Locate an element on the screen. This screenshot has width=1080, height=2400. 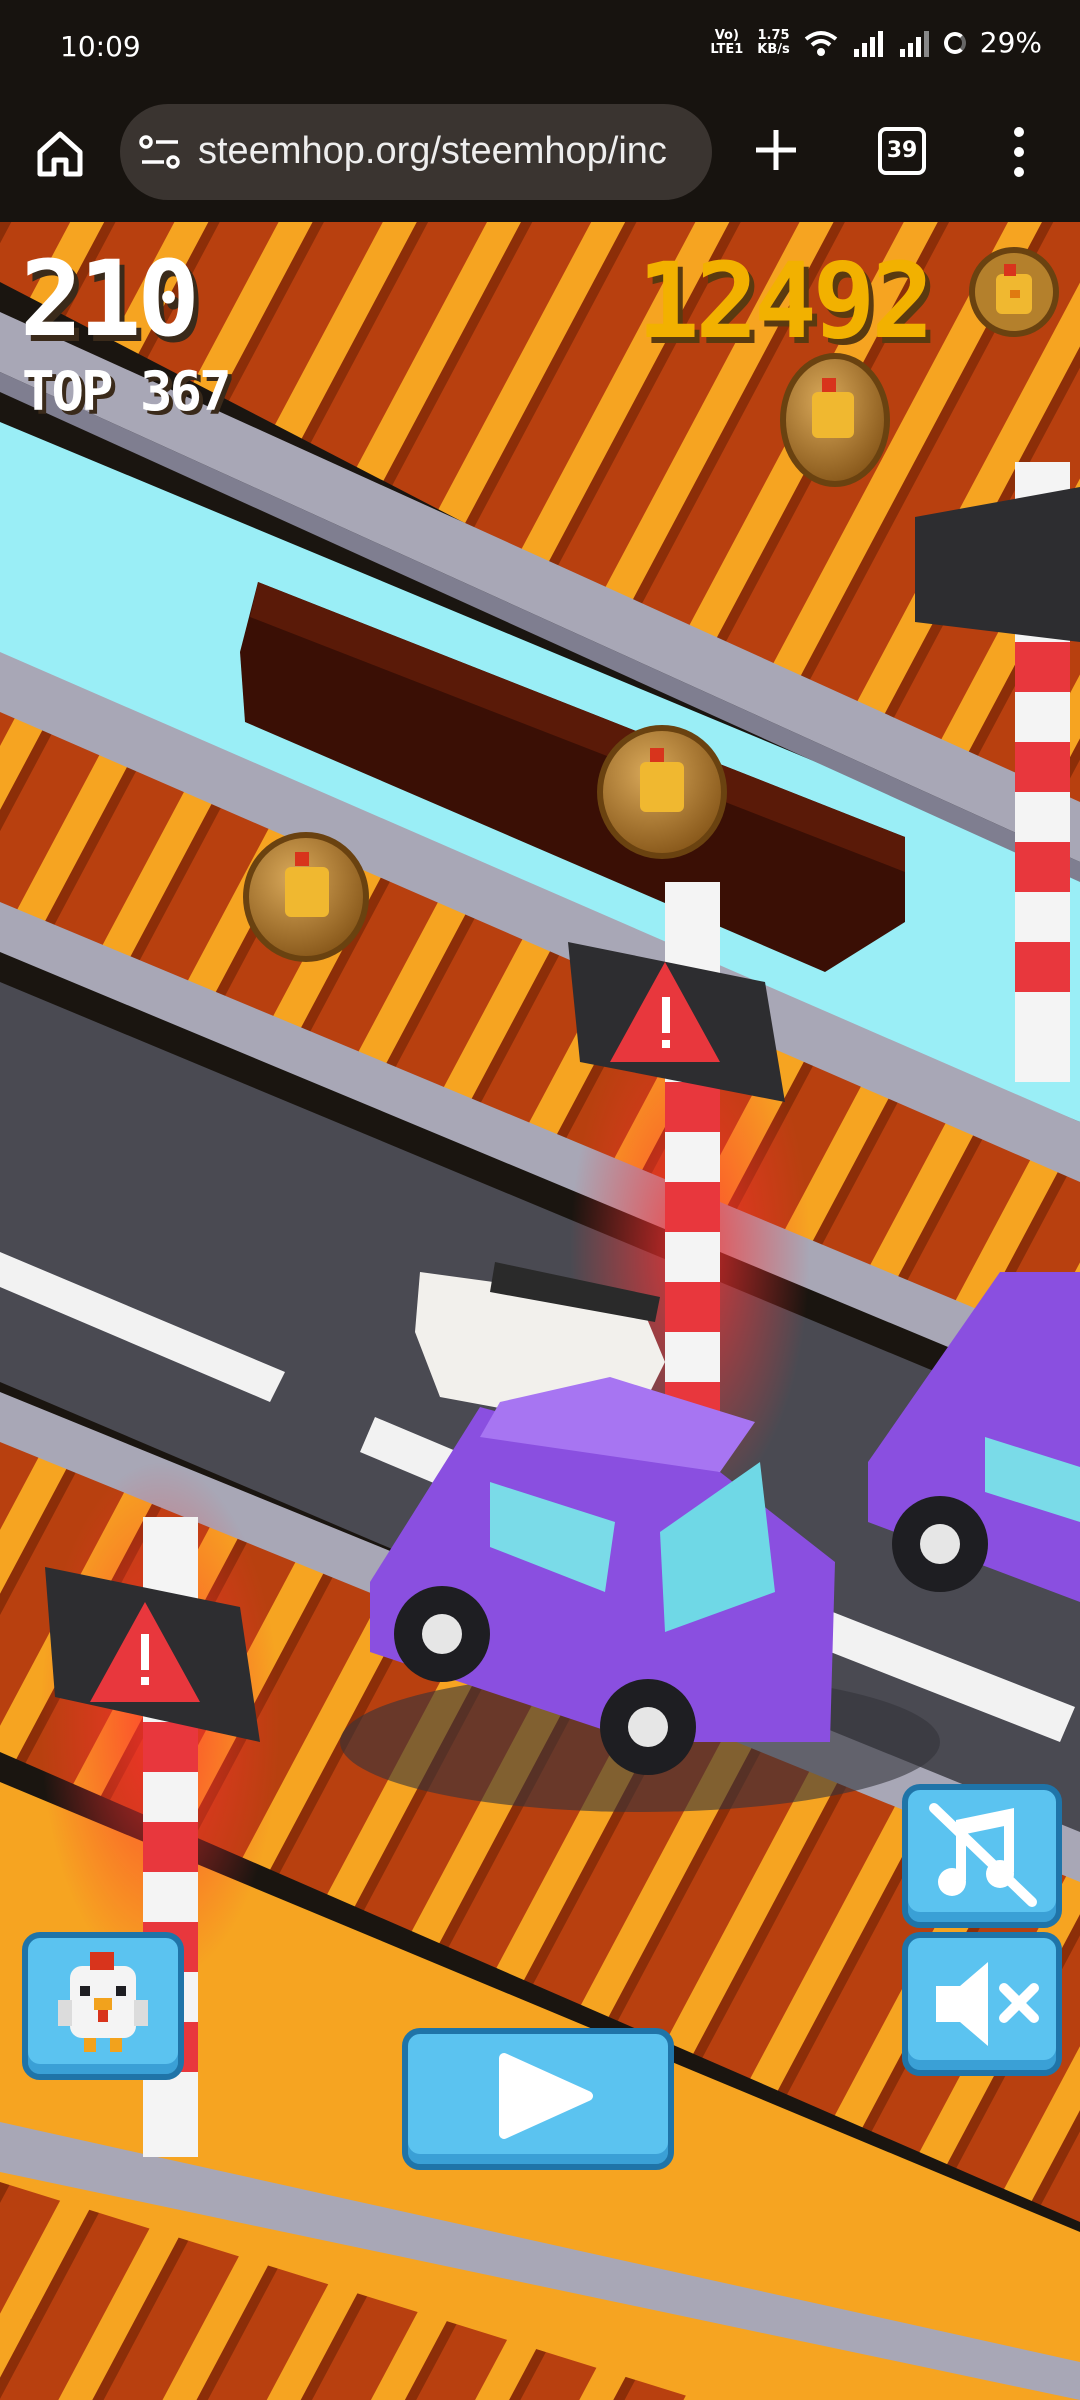
sound-off-icon is located at coordinates (987, 2004).